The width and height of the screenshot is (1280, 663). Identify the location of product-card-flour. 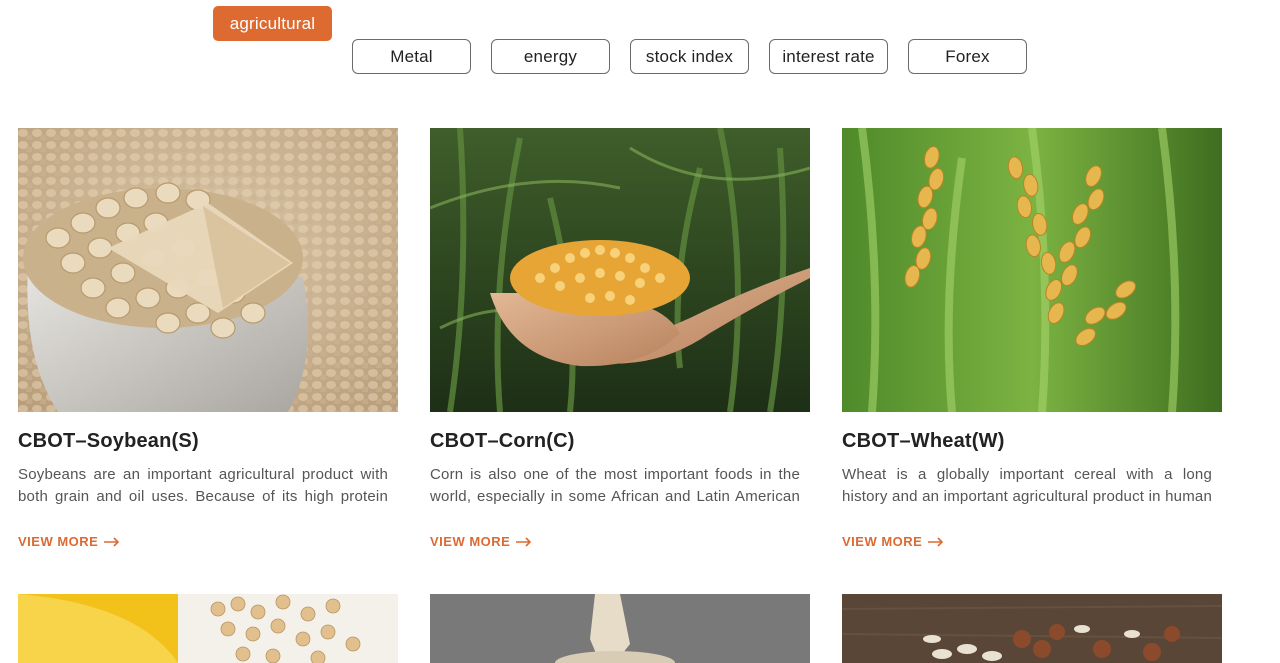
(620, 628).